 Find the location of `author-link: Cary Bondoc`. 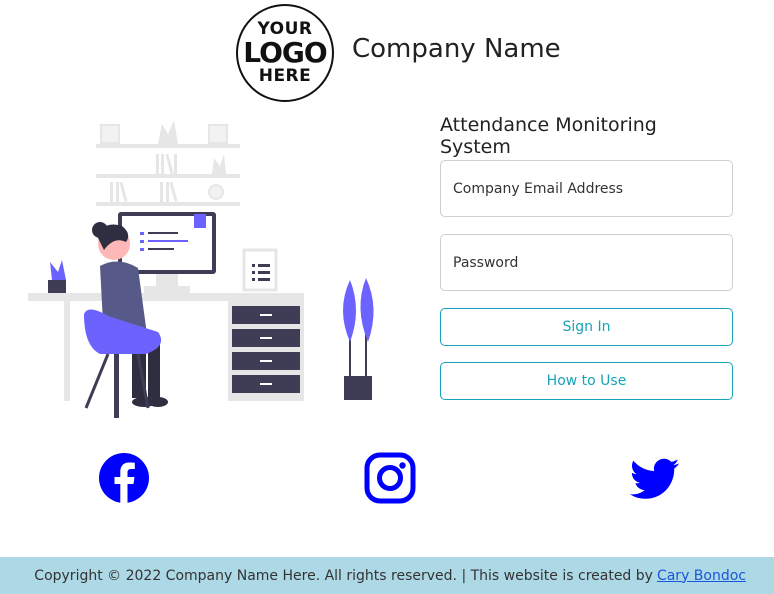

author-link: Cary Bondoc is located at coordinates (701, 576).